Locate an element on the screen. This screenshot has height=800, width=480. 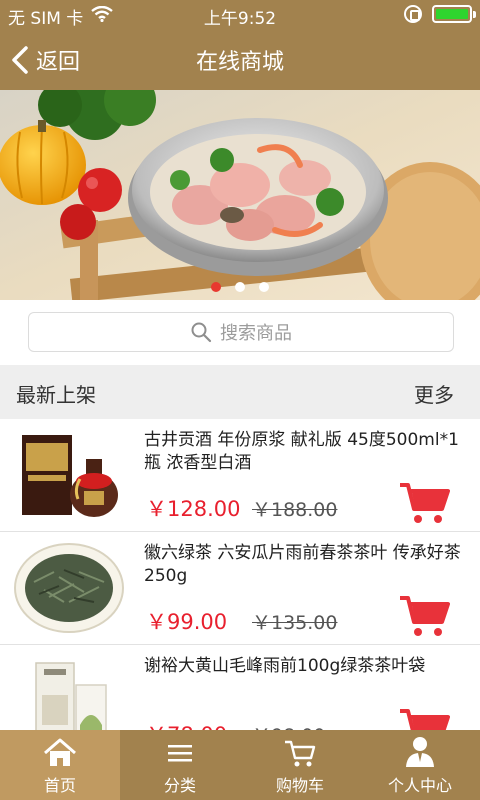
battery-icon is located at coordinates (454, 14).